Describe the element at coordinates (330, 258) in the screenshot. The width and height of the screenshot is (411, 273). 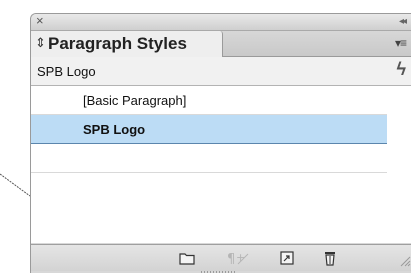
I see `trash-icon` at that location.